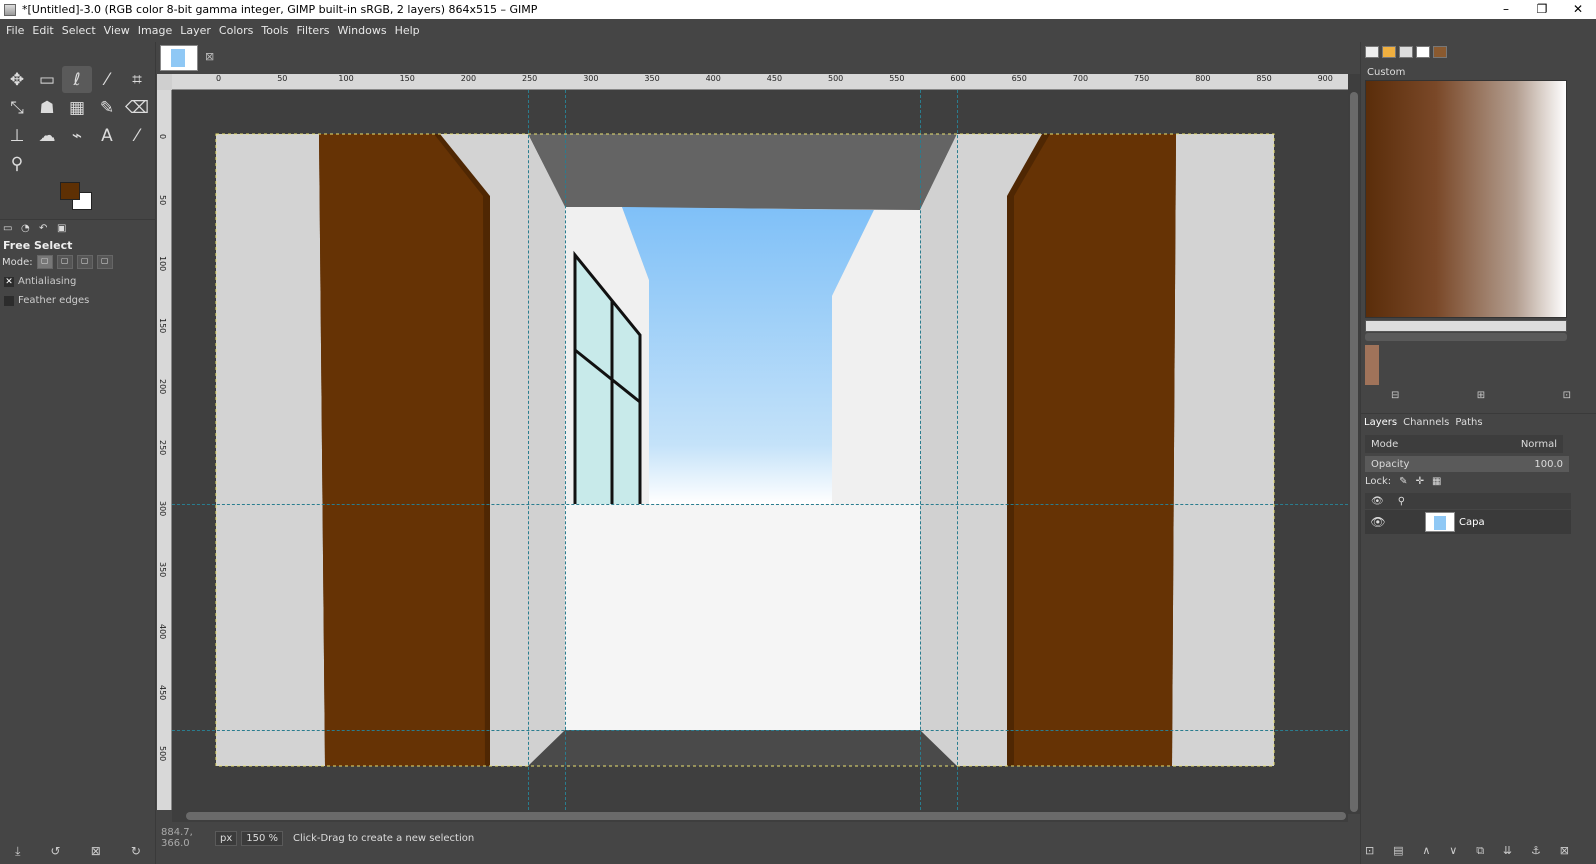 The width and height of the screenshot is (1596, 864). I want to click on menu-image: Image, so click(155, 30).